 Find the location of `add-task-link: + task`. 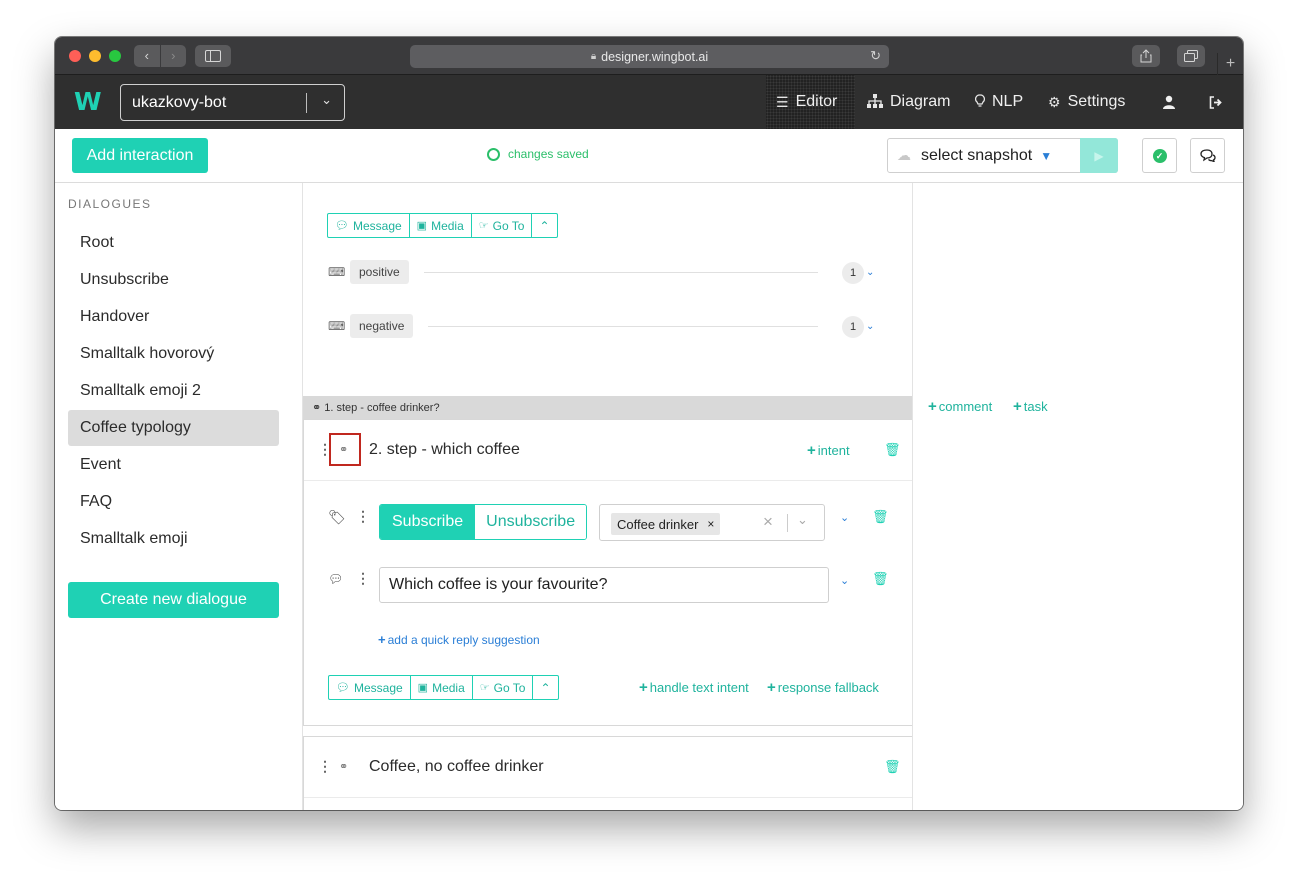

add-task-link: + task is located at coordinates (1030, 406).